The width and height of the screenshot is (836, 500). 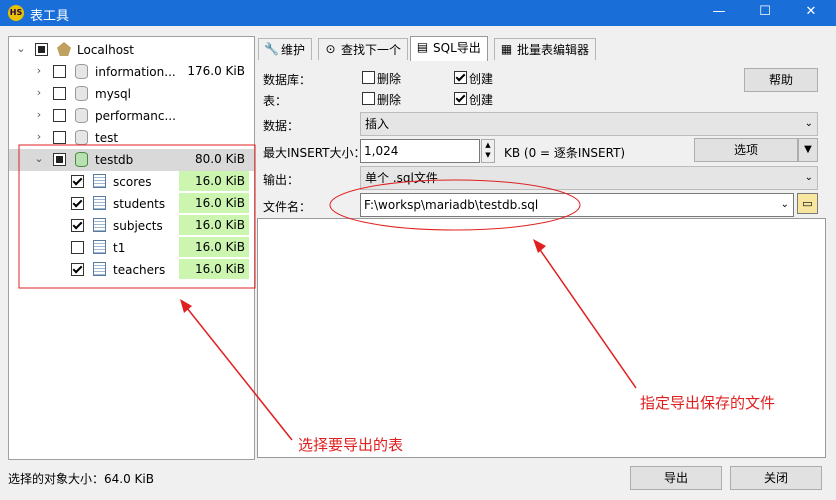 What do you see at coordinates (676, 478) in the screenshot?
I see `export-button: 导出` at bounding box center [676, 478].